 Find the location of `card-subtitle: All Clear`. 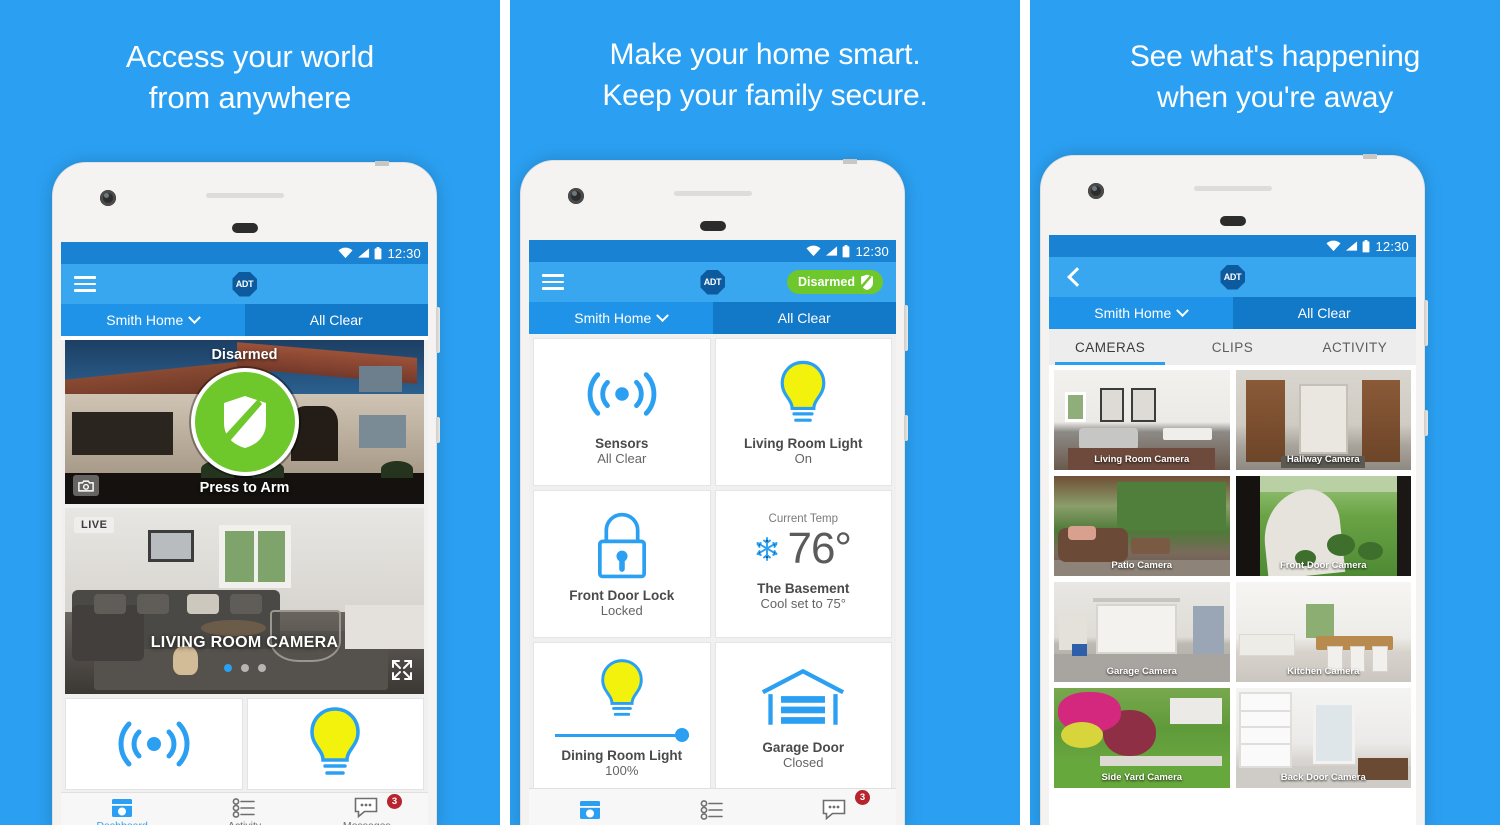

card-subtitle: All Clear is located at coordinates (622, 458).